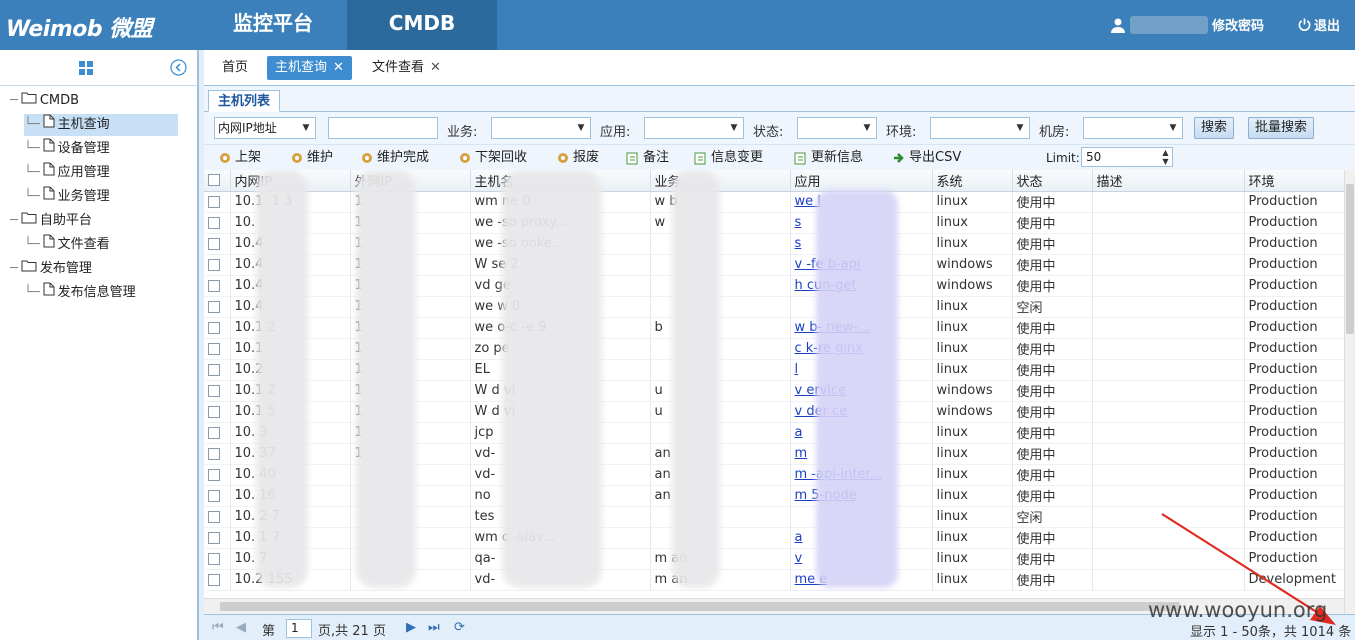 The width and height of the screenshot is (1355, 640). Describe the element at coordinates (239, 158) in the screenshot. I see `toolbar-button: 上架` at that location.